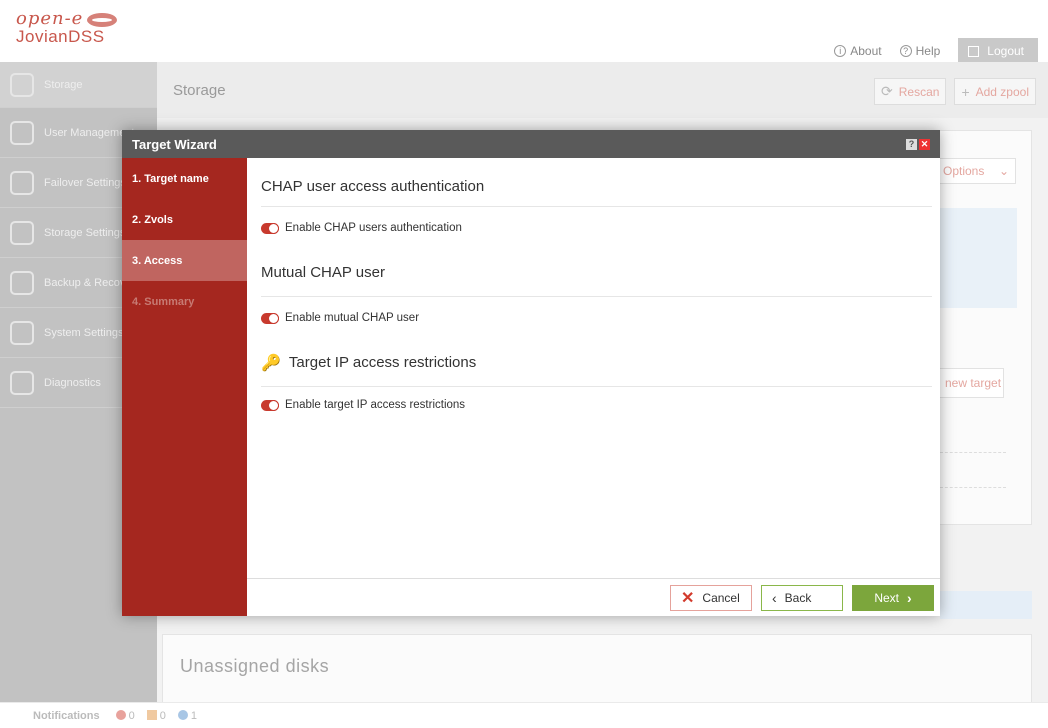 The height and width of the screenshot is (728, 1048). What do you see at coordinates (22, 182) in the screenshot?
I see `failover-icon` at bounding box center [22, 182].